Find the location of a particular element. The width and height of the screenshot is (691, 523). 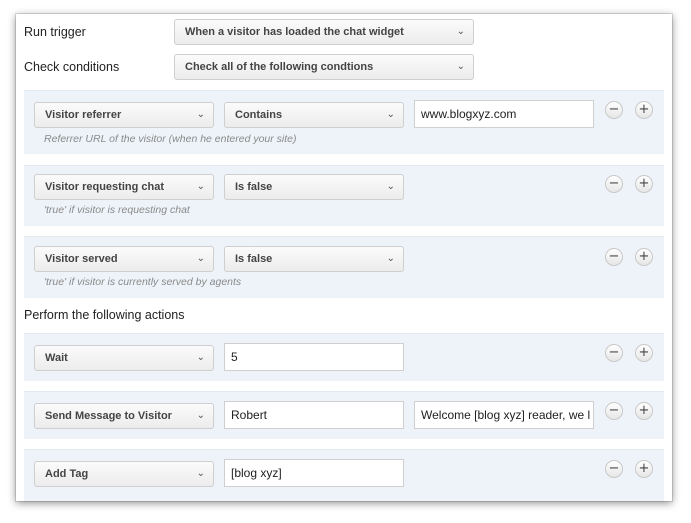

message-input: Welcome [blog xyz] reader, we l is located at coordinates (504, 415).